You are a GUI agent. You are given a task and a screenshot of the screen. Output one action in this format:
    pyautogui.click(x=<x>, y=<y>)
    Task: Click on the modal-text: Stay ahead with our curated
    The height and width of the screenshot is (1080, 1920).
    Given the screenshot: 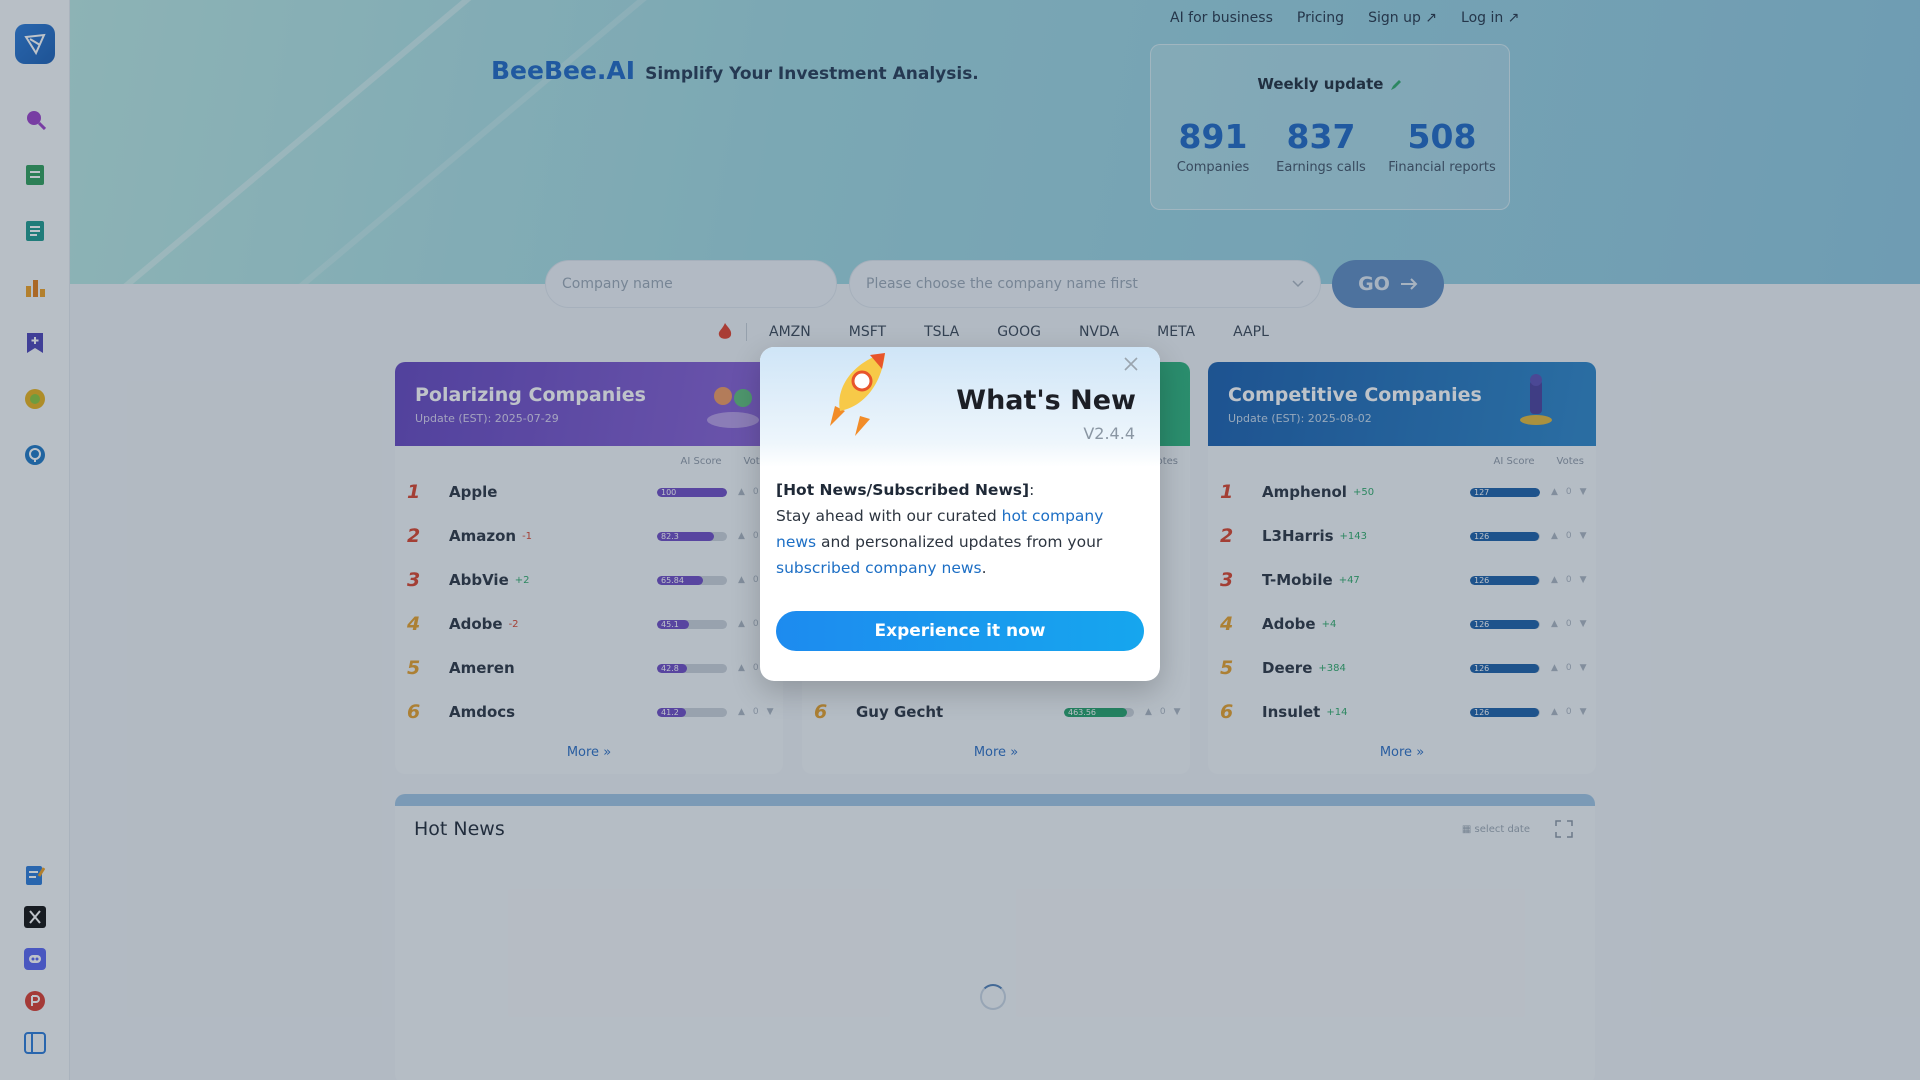 What is the action you would take?
    pyautogui.click(x=889, y=516)
    